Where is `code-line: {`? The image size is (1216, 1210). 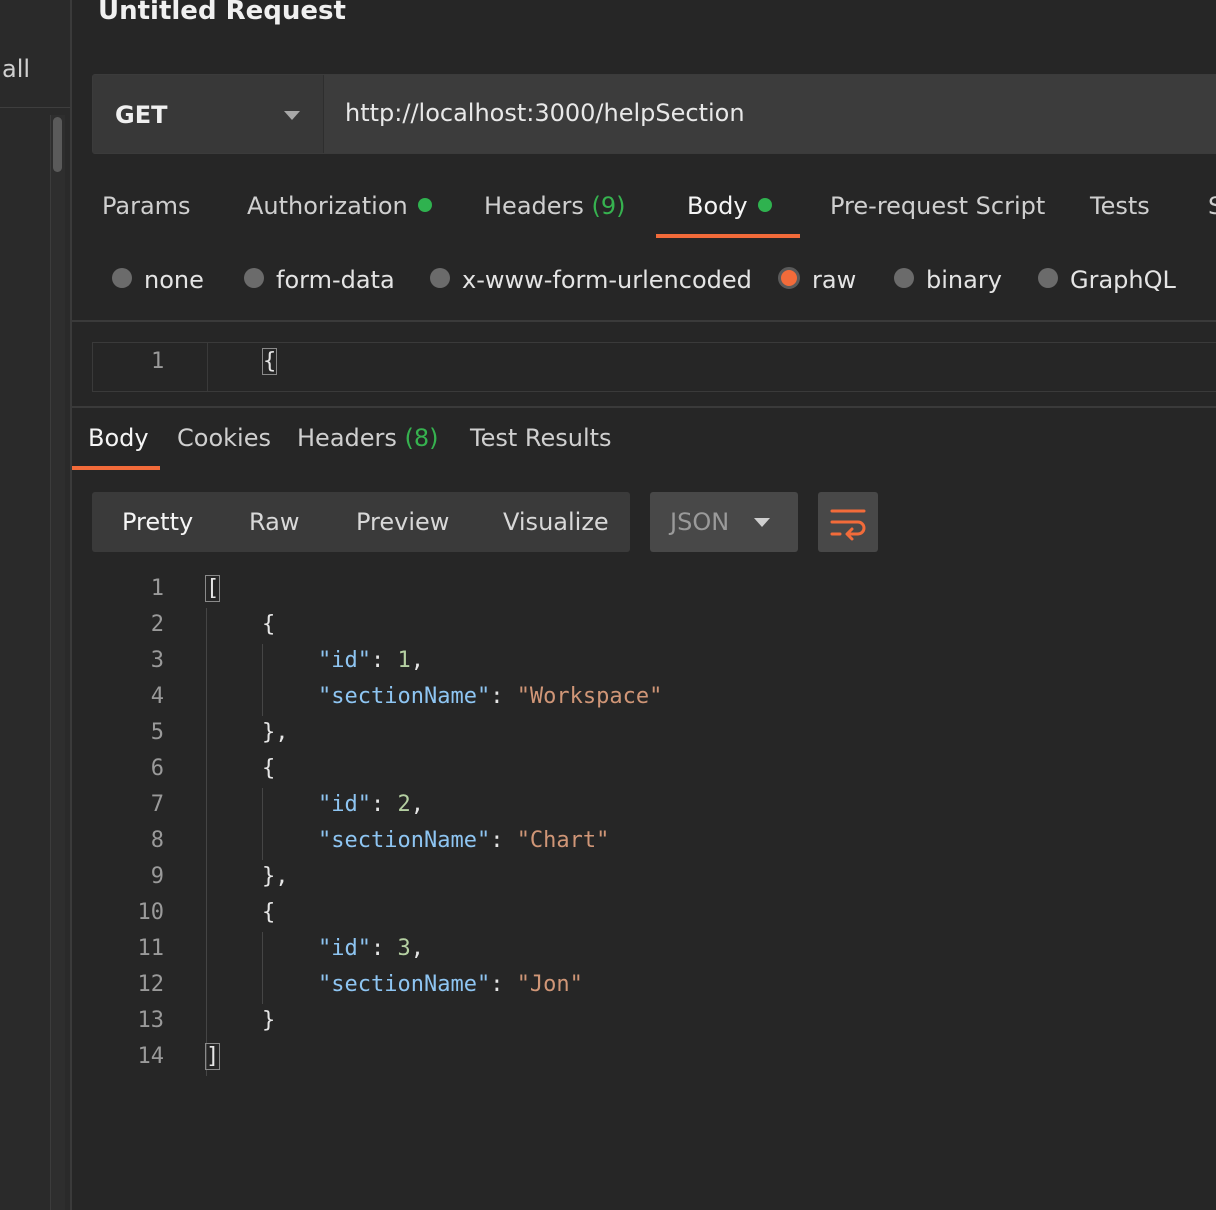
code-line: { is located at coordinates (269, 361).